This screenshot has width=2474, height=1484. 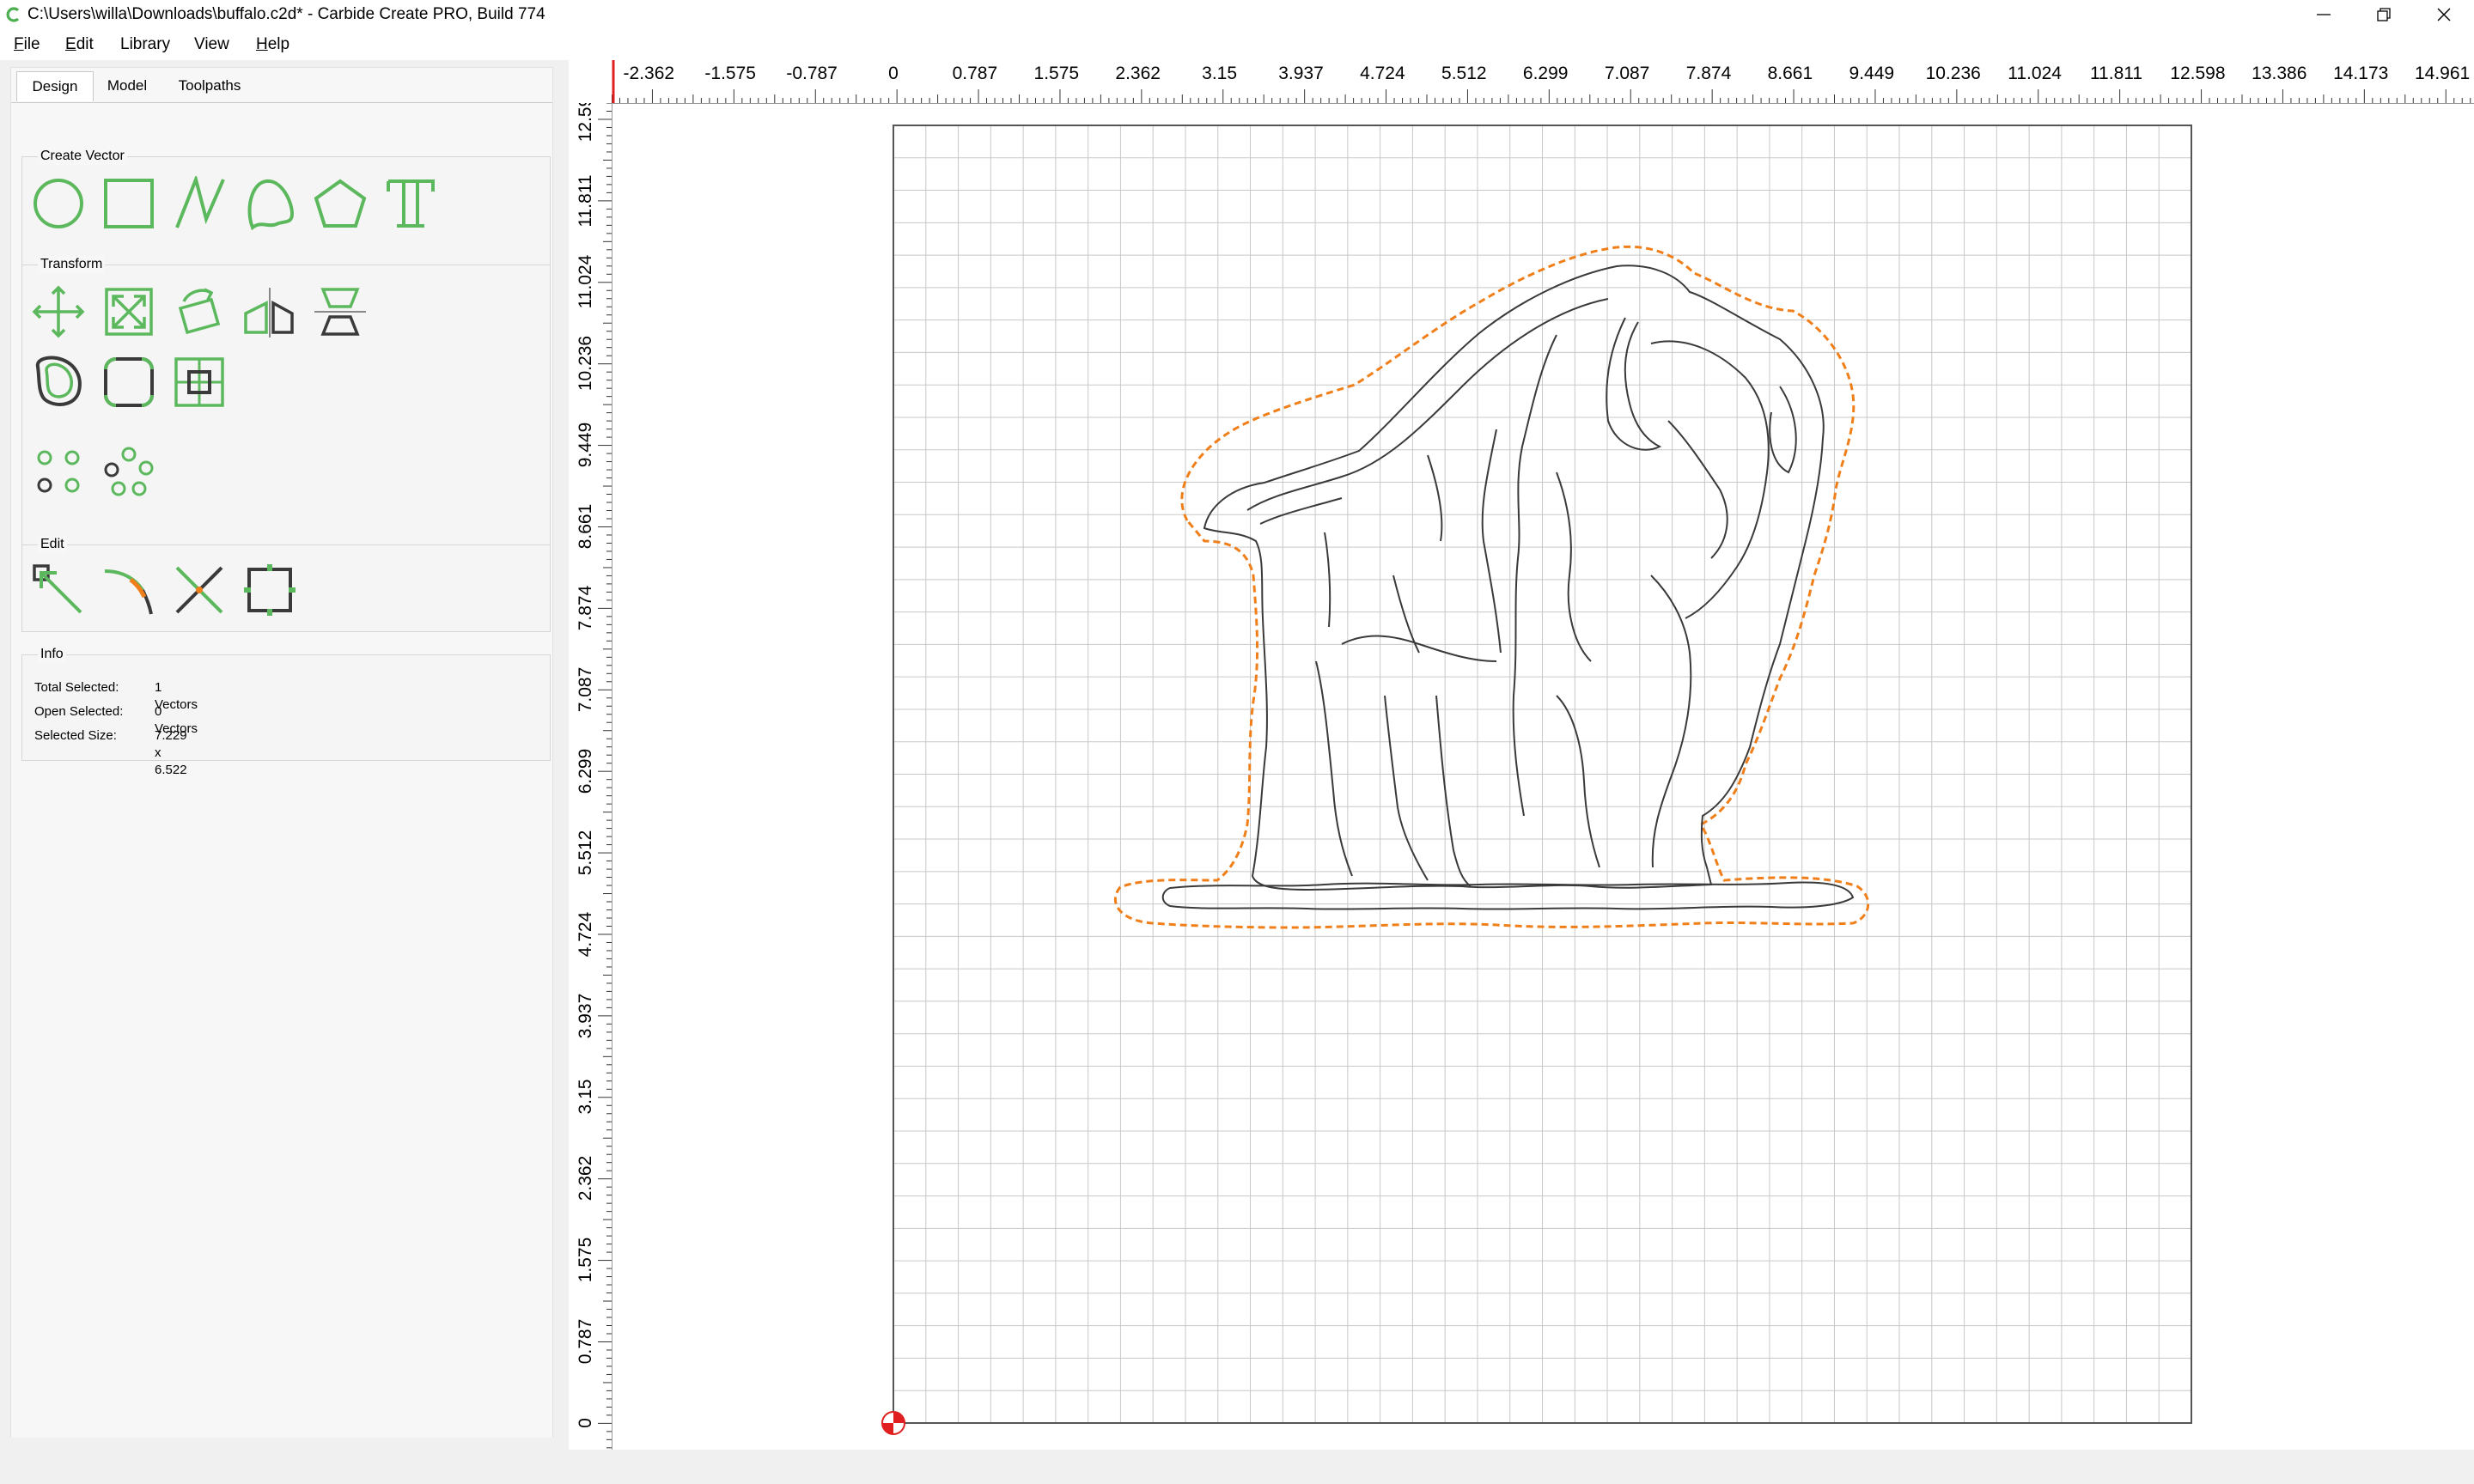 I want to click on array-tool-button, so click(x=58, y=471).